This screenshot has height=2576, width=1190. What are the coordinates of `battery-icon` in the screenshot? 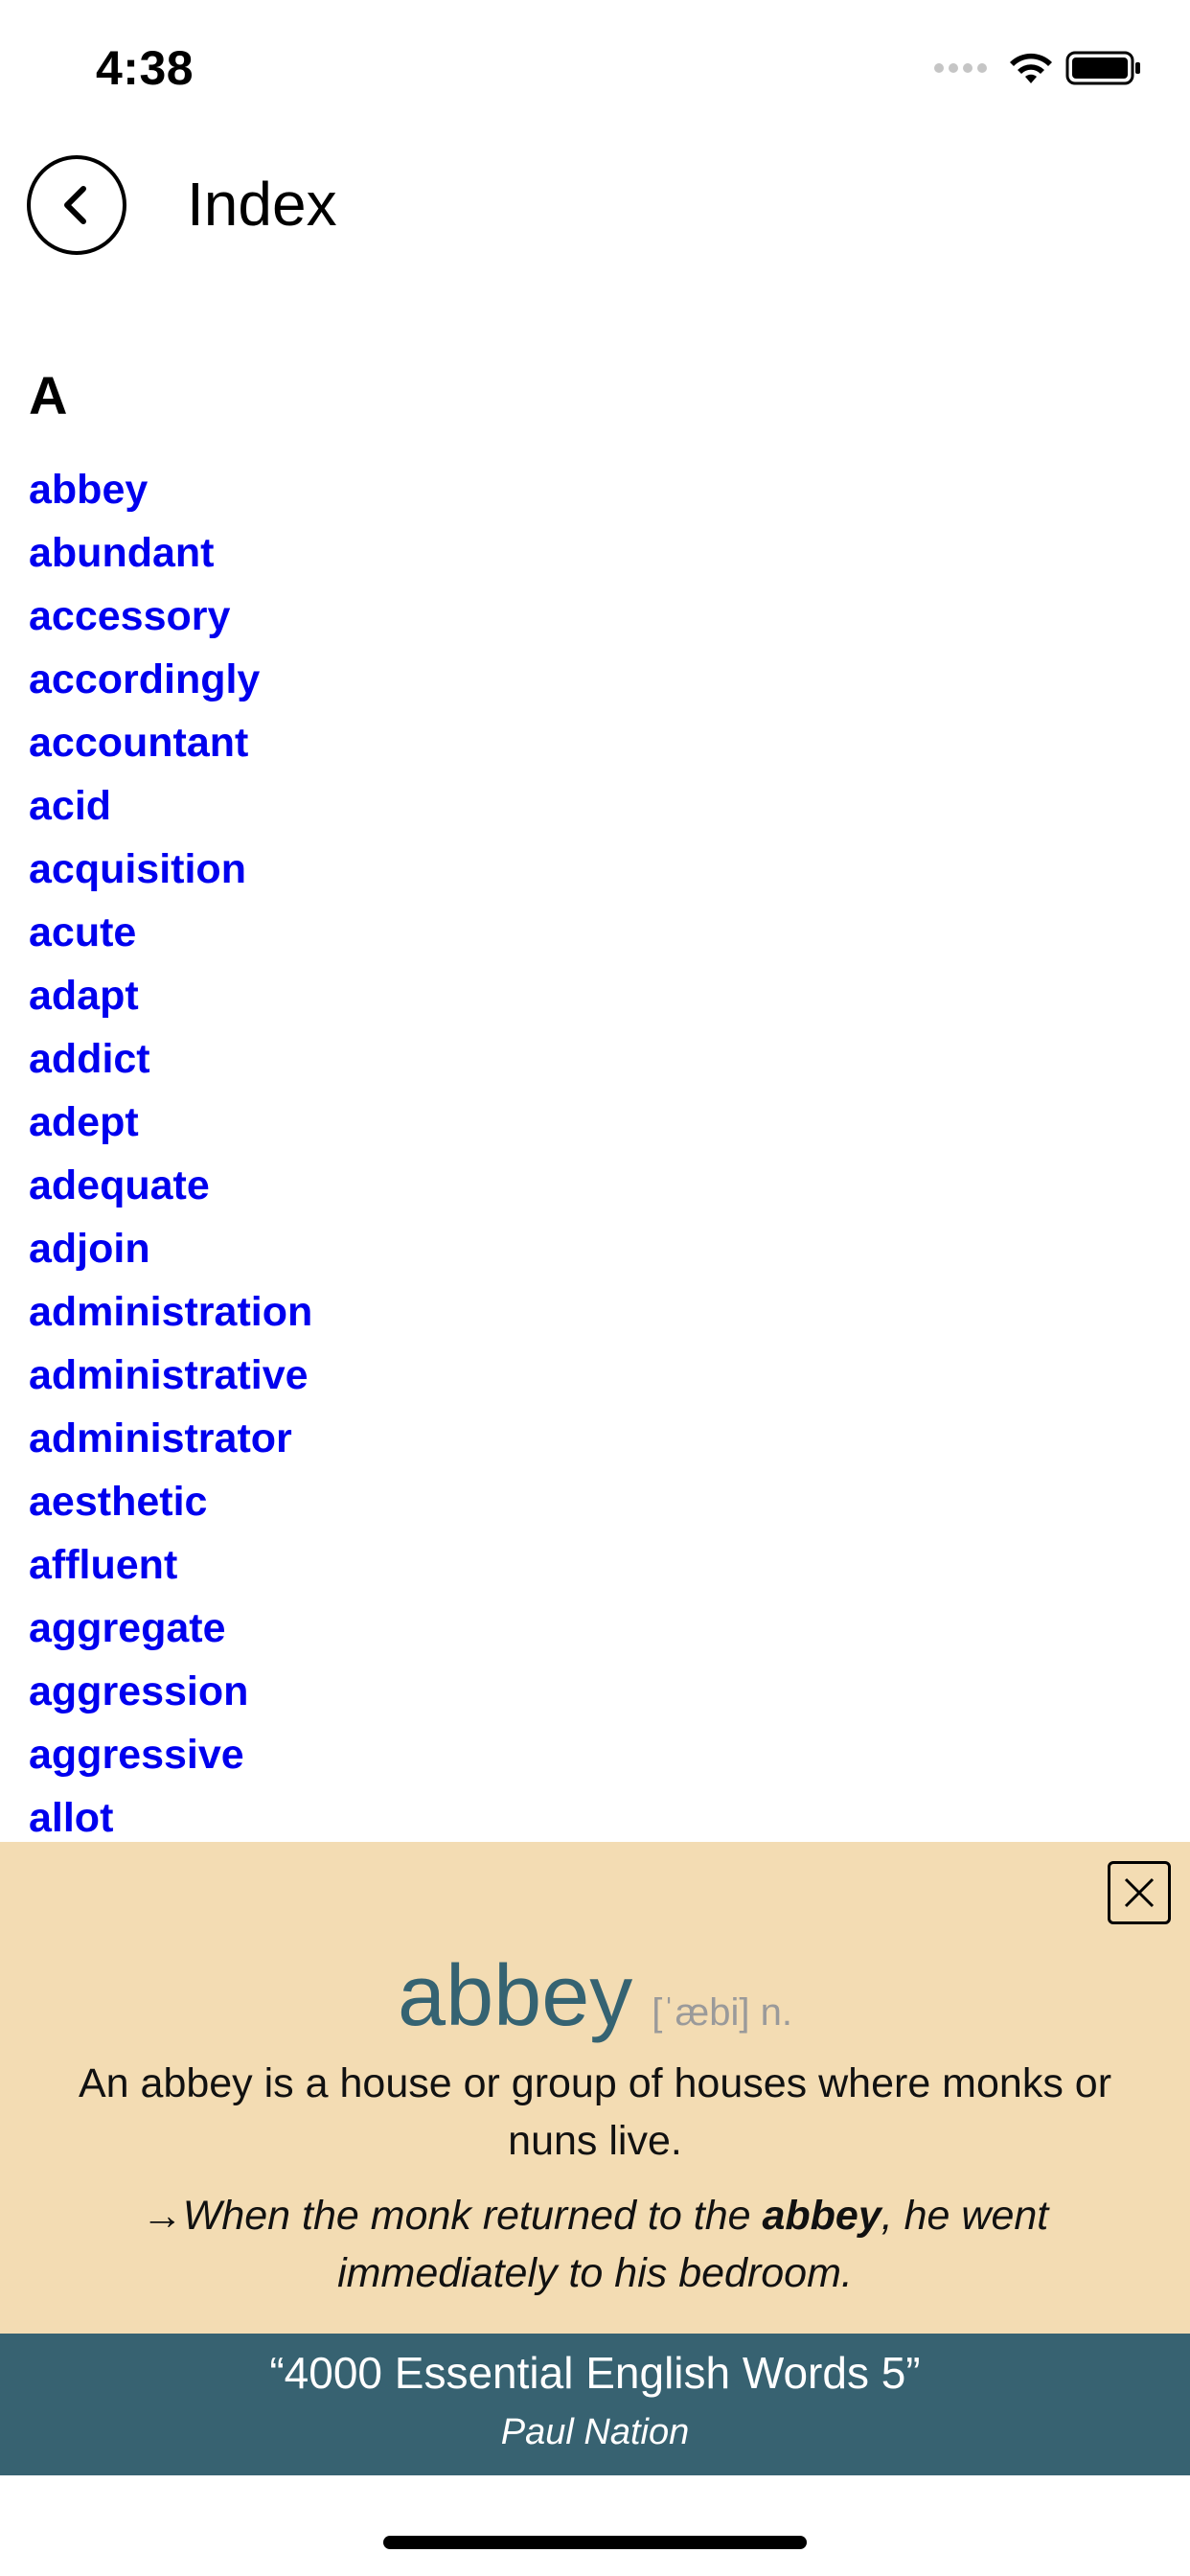 It's located at (1102, 68).